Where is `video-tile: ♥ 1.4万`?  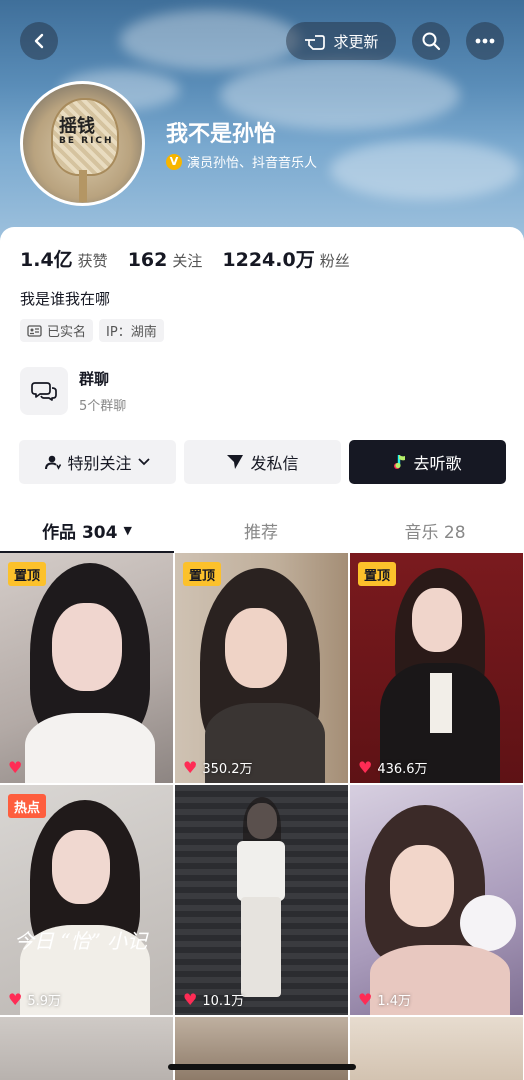 video-tile: ♥ 1.4万 is located at coordinates (436, 900).